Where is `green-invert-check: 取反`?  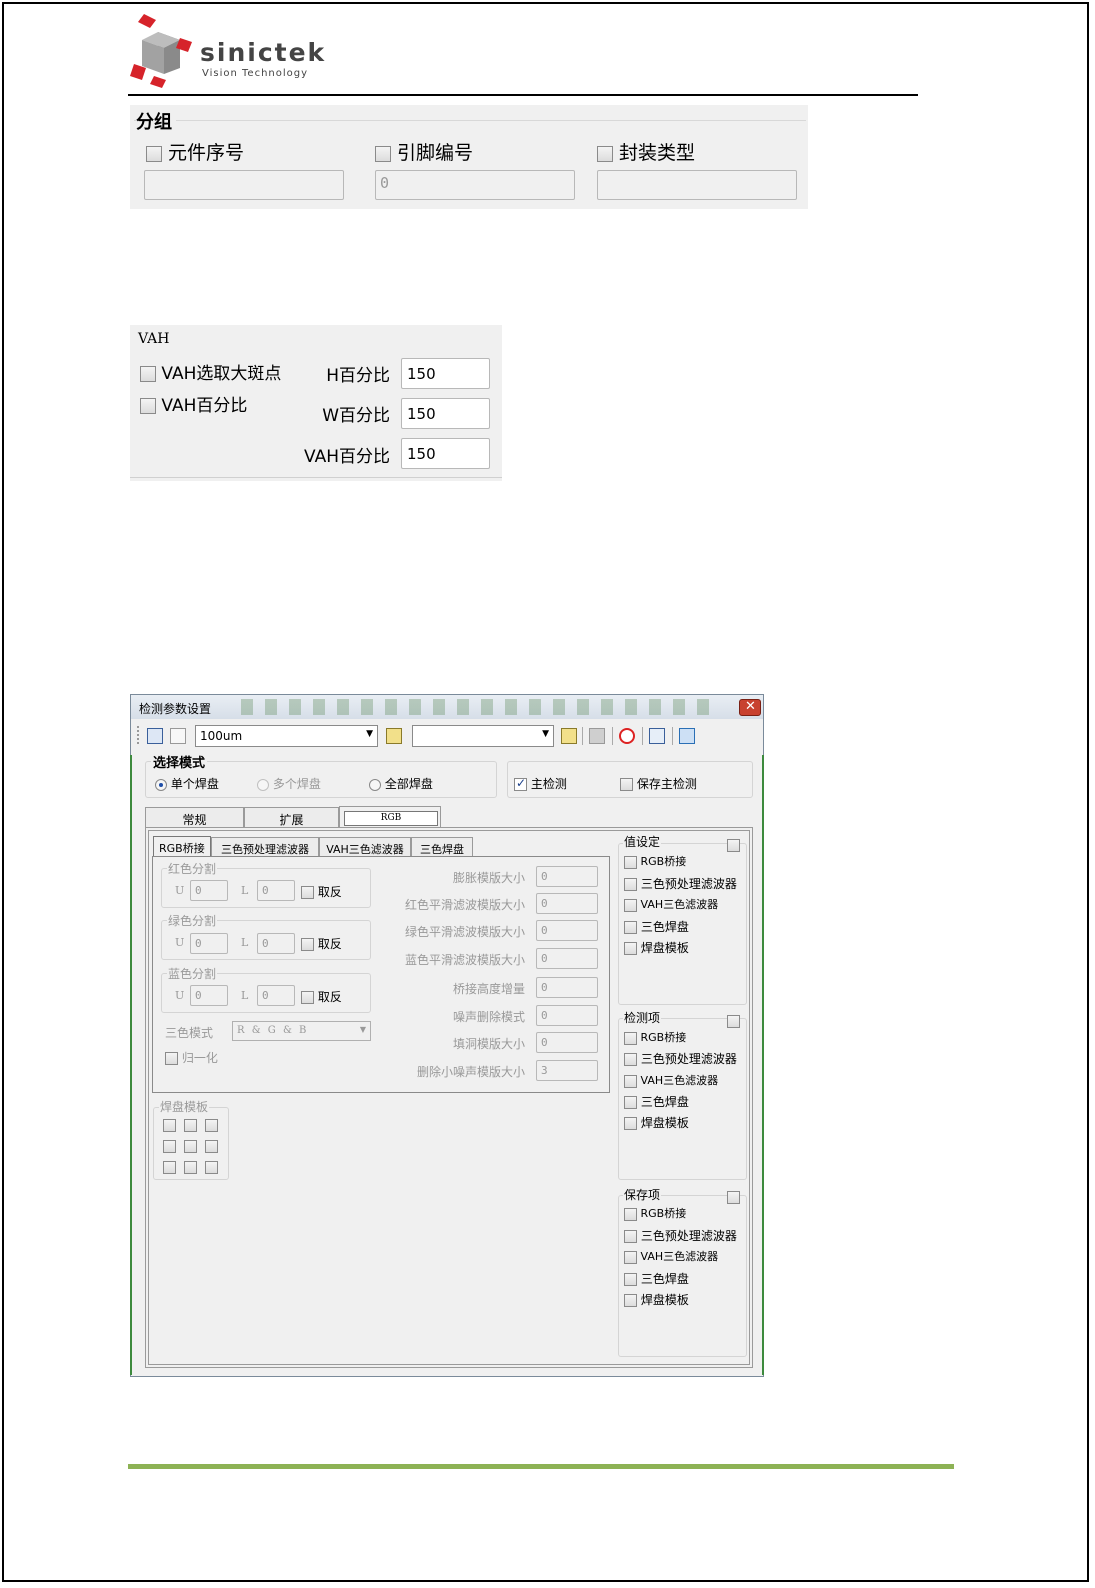
green-invert-check: 取反 is located at coordinates (321, 943).